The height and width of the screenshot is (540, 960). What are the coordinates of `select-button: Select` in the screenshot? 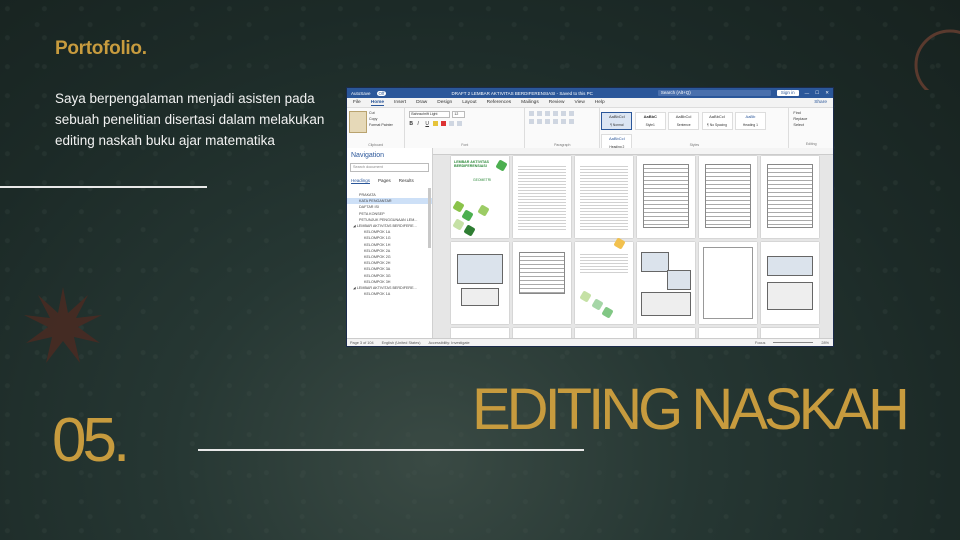 It's located at (813, 125).